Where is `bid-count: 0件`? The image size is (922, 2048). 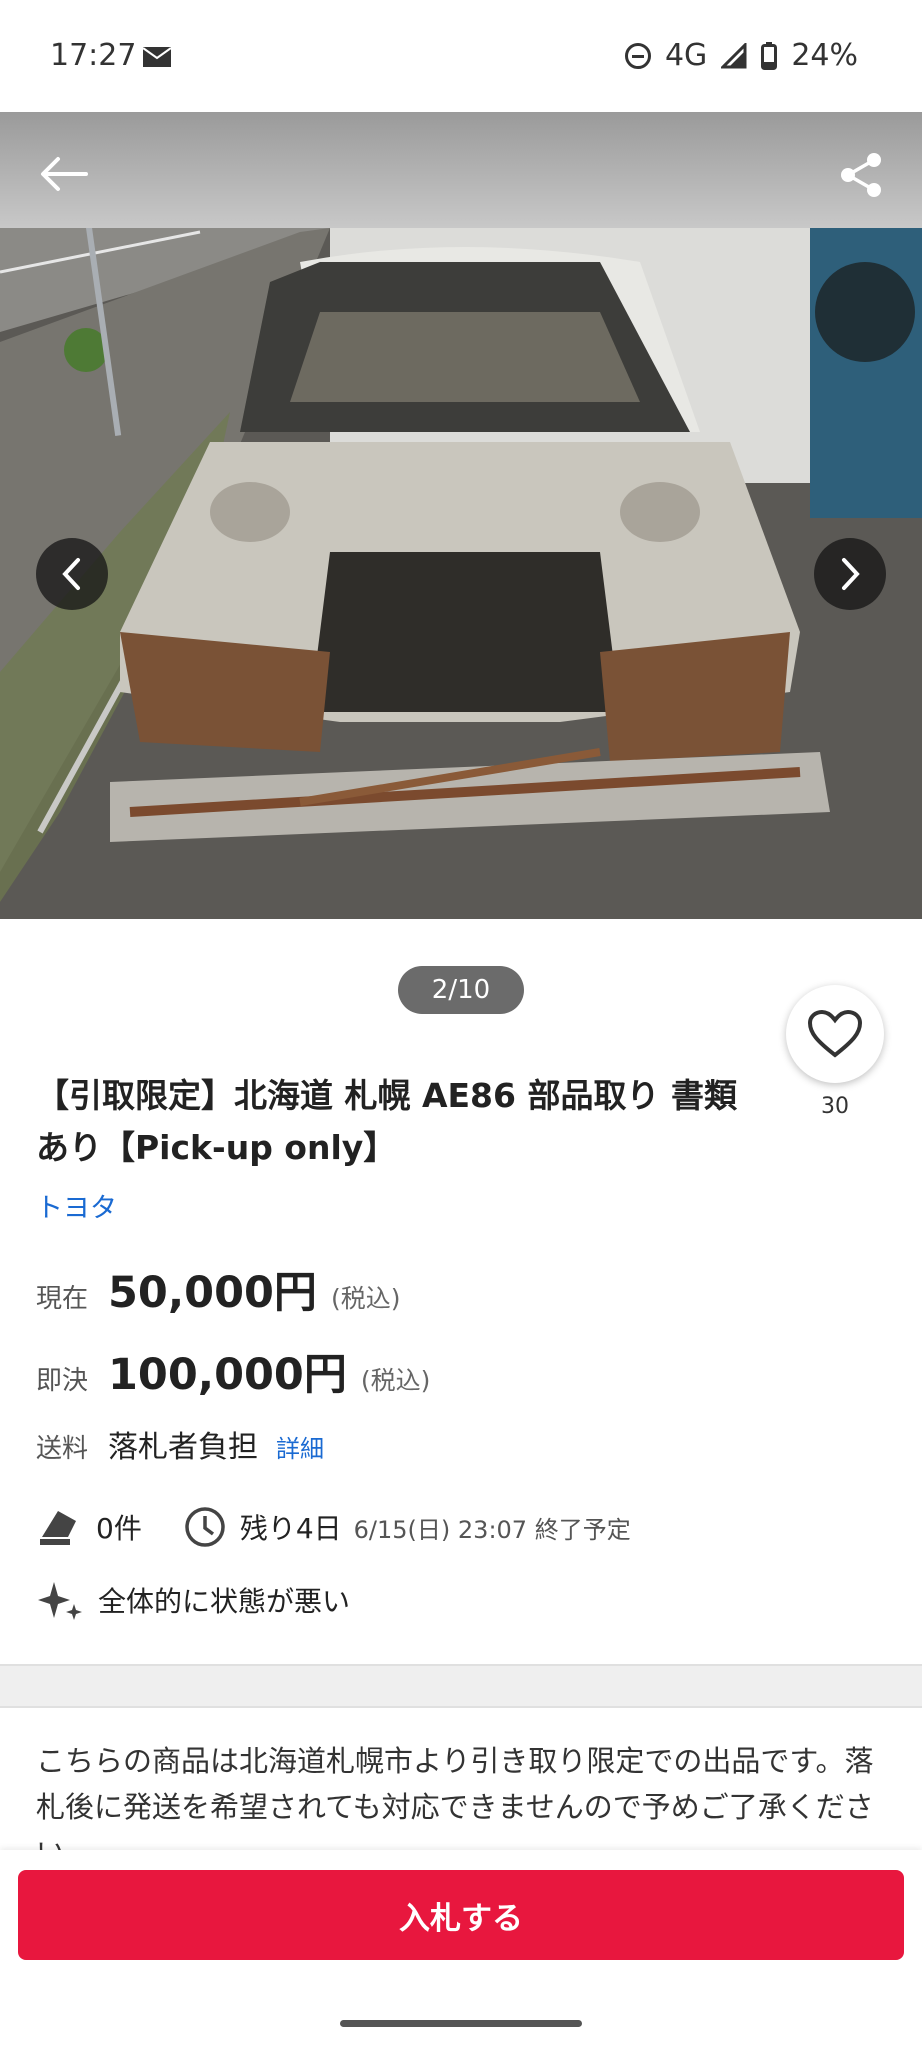
bid-count: 0件 is located at coordinates (119, 1528).